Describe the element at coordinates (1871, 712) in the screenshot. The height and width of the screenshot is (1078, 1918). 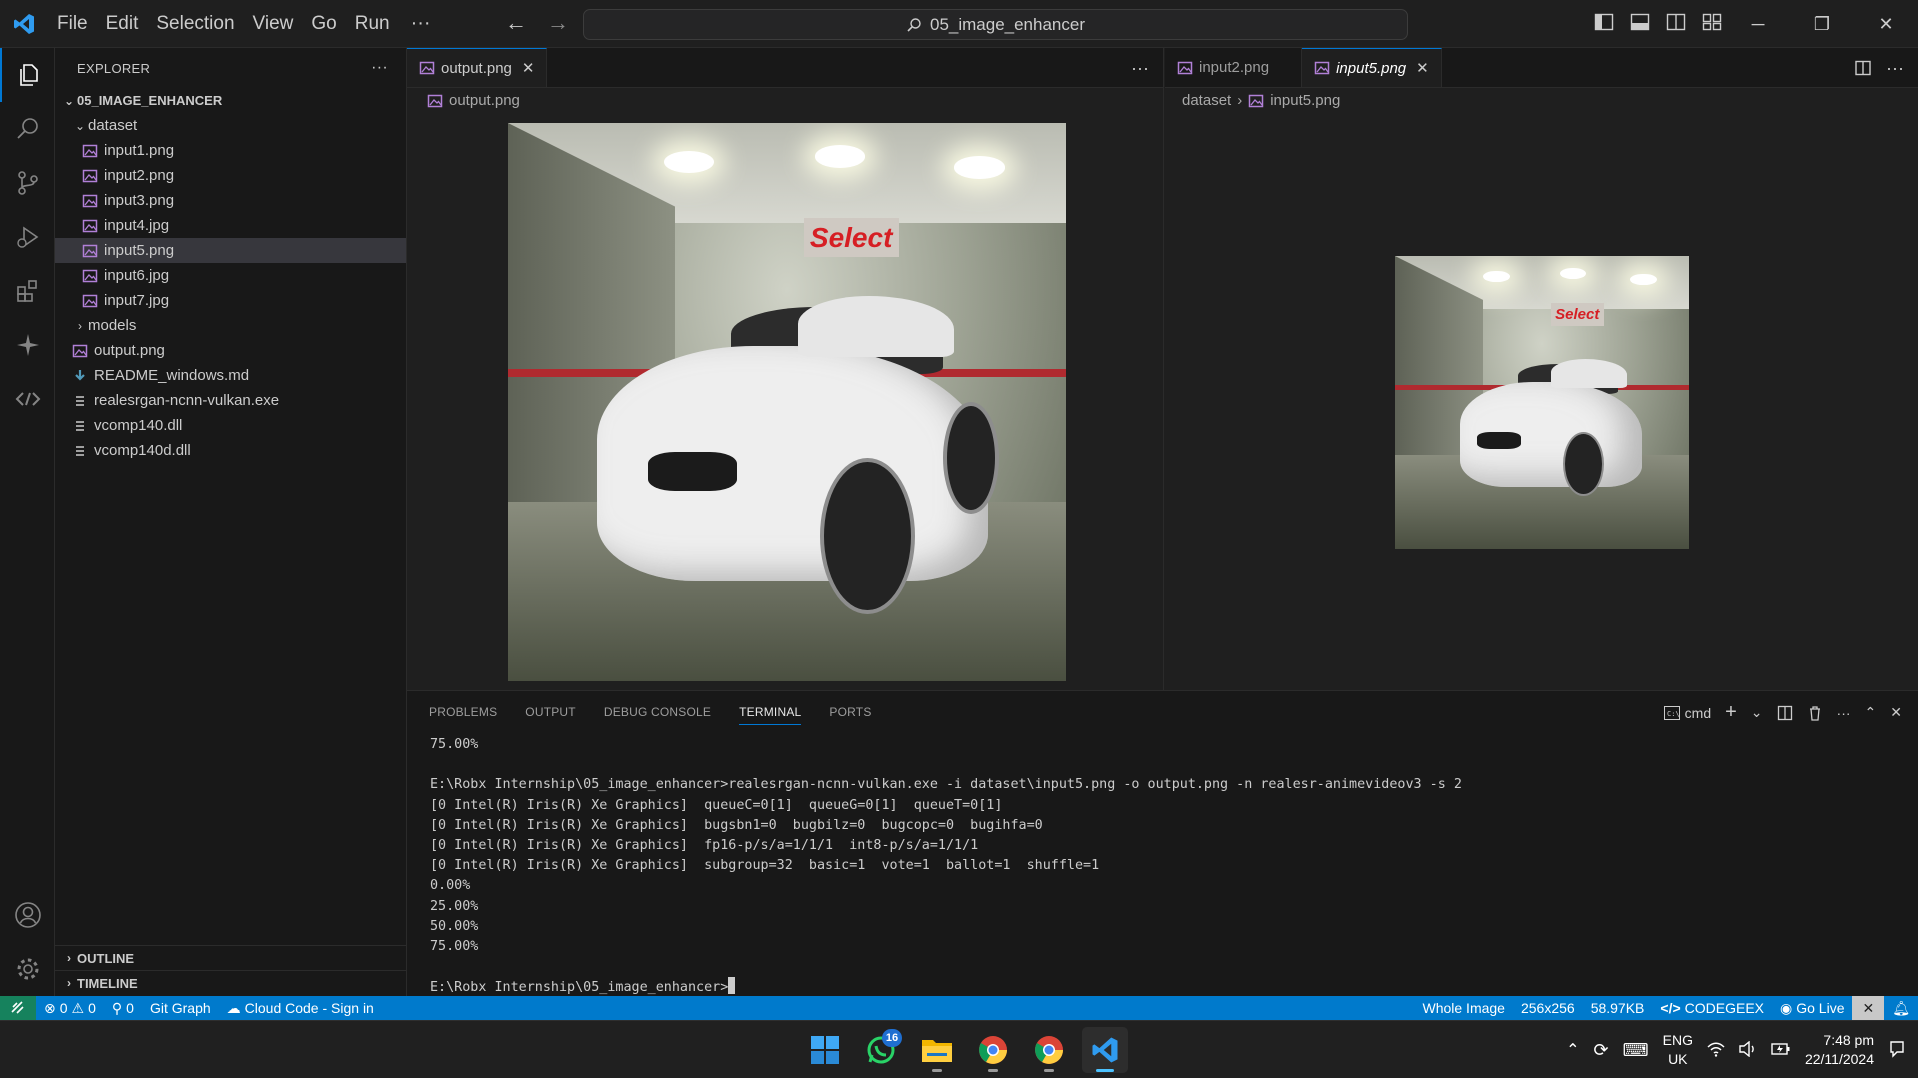
I see `maximize-panel-icon: ⌃` at that location.